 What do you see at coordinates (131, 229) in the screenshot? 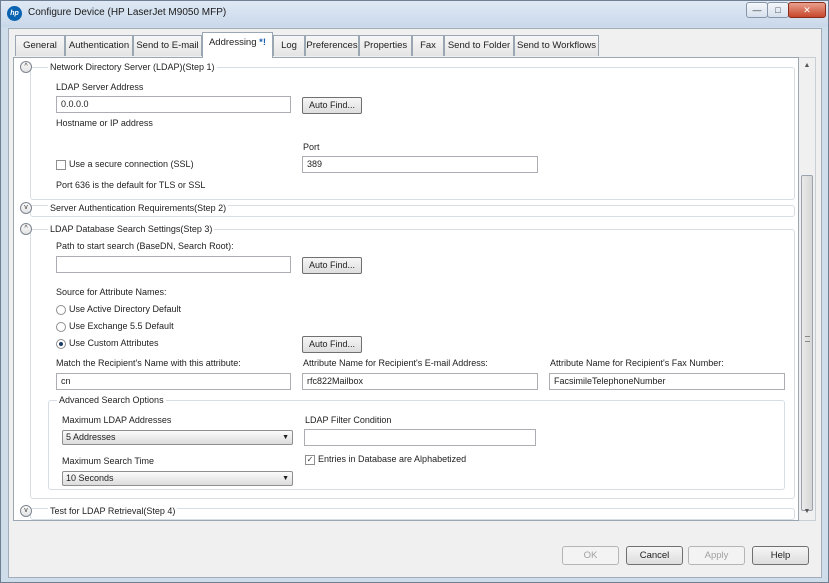
I see `step3-title: LDAP Database Search Settings(Step 3)` at bounding box center [131, 229].